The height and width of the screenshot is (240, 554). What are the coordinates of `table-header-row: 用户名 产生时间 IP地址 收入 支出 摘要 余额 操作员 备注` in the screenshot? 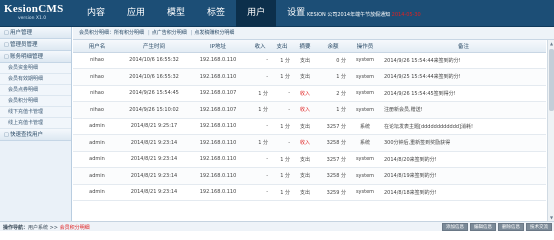 It's located at (309, 46).